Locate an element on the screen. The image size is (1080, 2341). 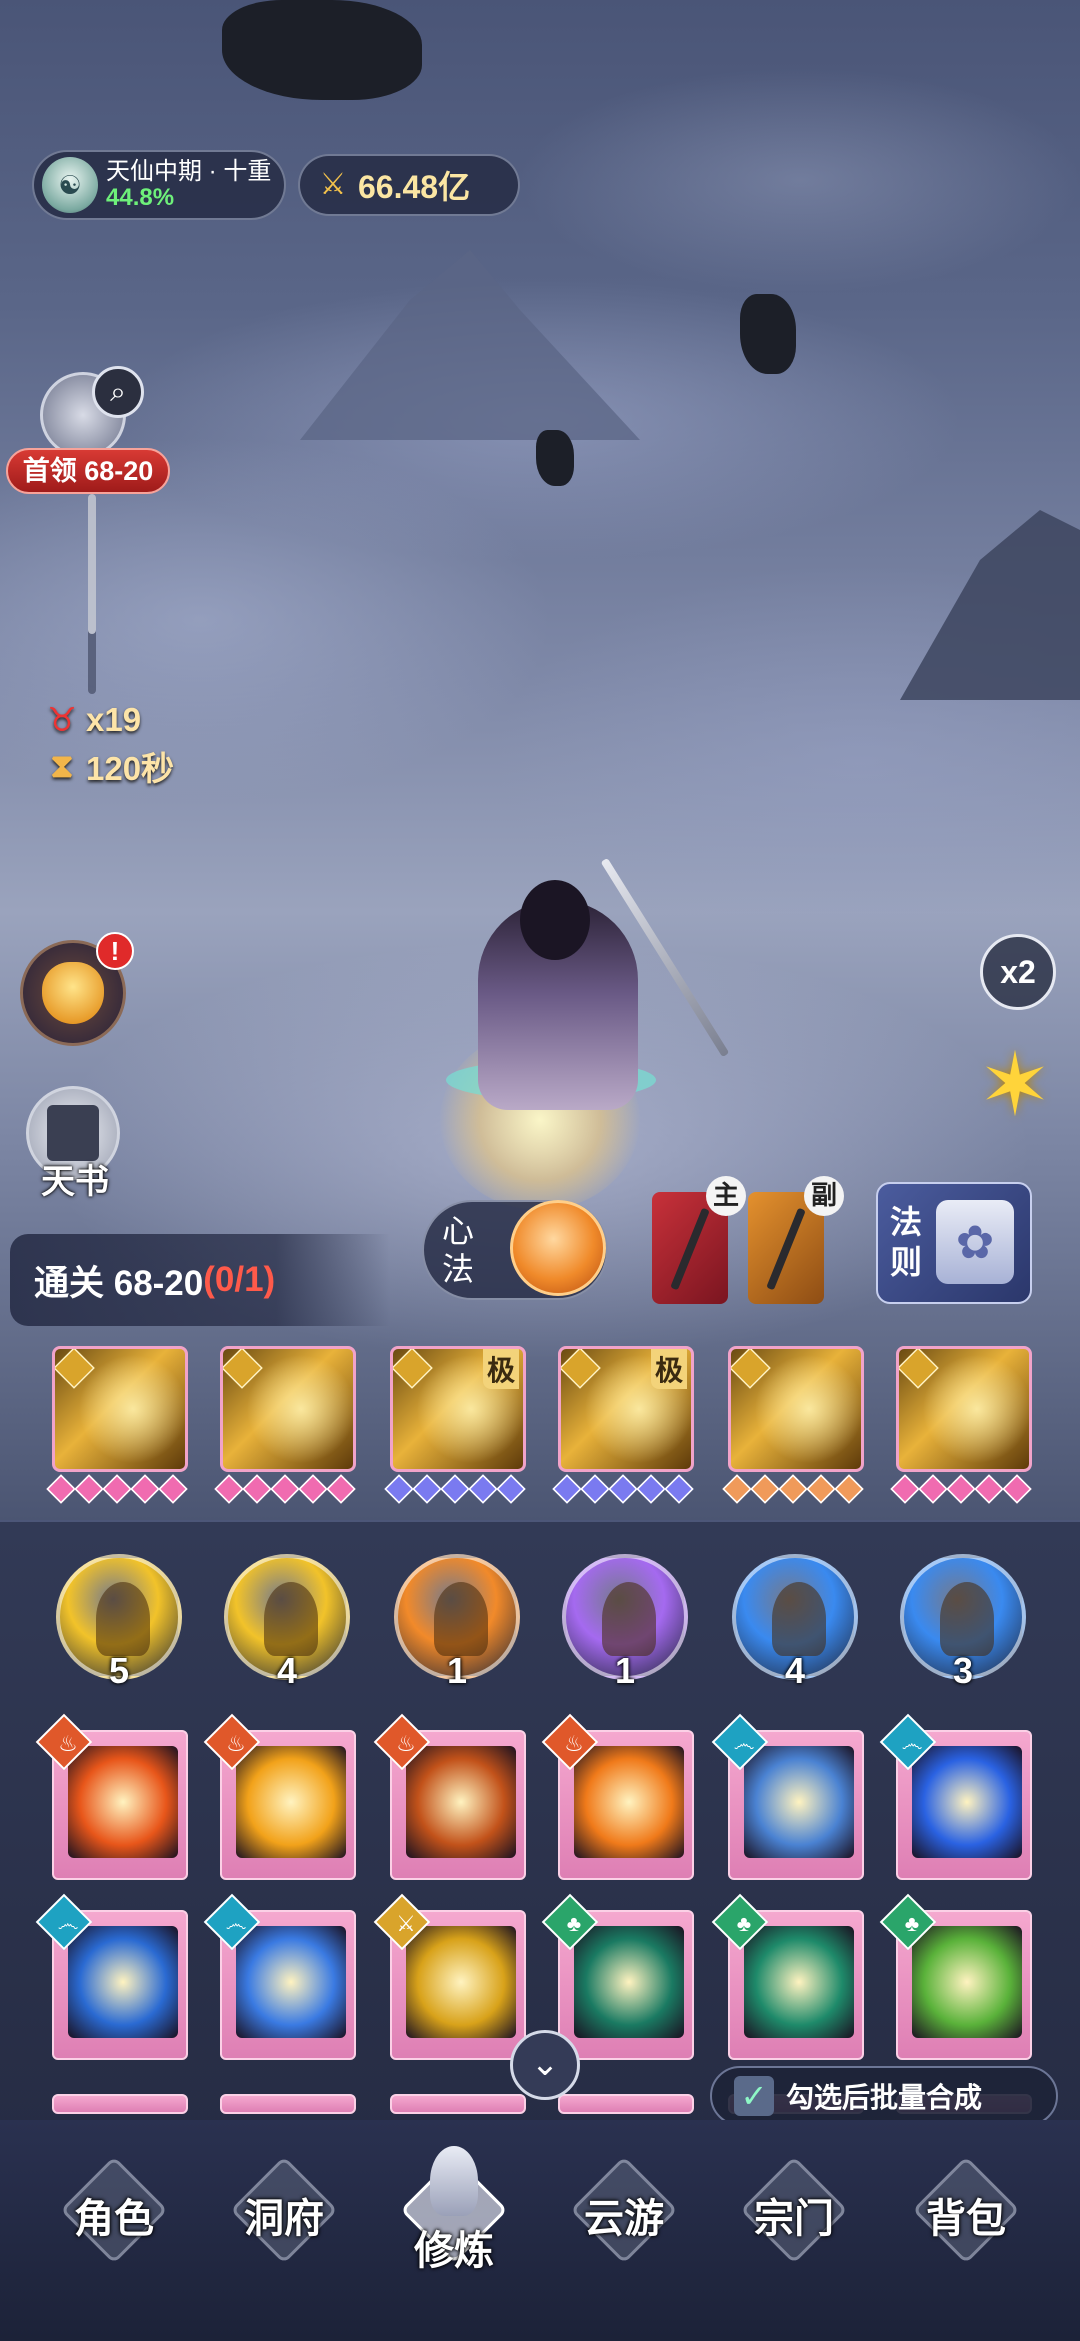
speed-toggle-button: x2 is located at coordinates (1018, 972).